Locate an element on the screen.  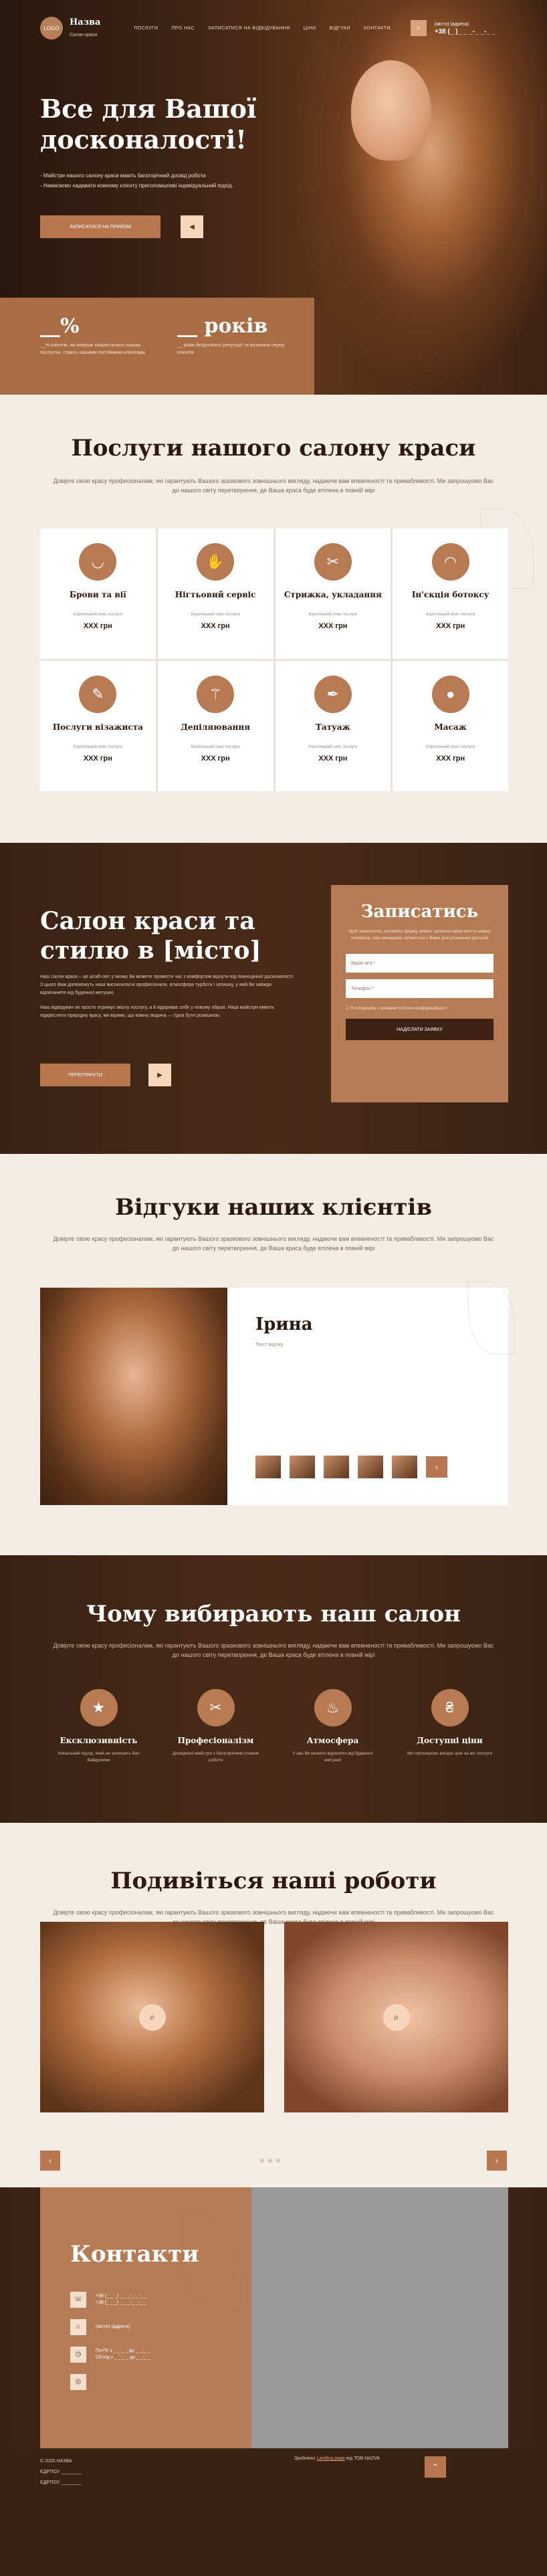
service-name: Депіляювання is located at coordinates (216, 727).